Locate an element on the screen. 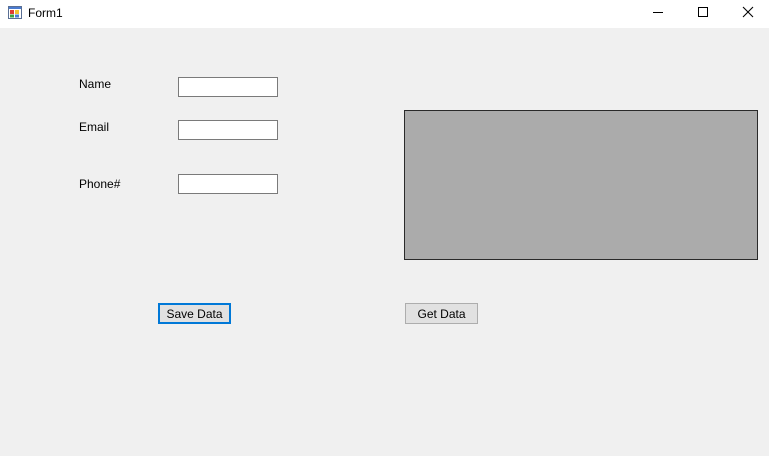 This screenshot has width=769, height=456. close-icon is located at coordinates (748, 14).